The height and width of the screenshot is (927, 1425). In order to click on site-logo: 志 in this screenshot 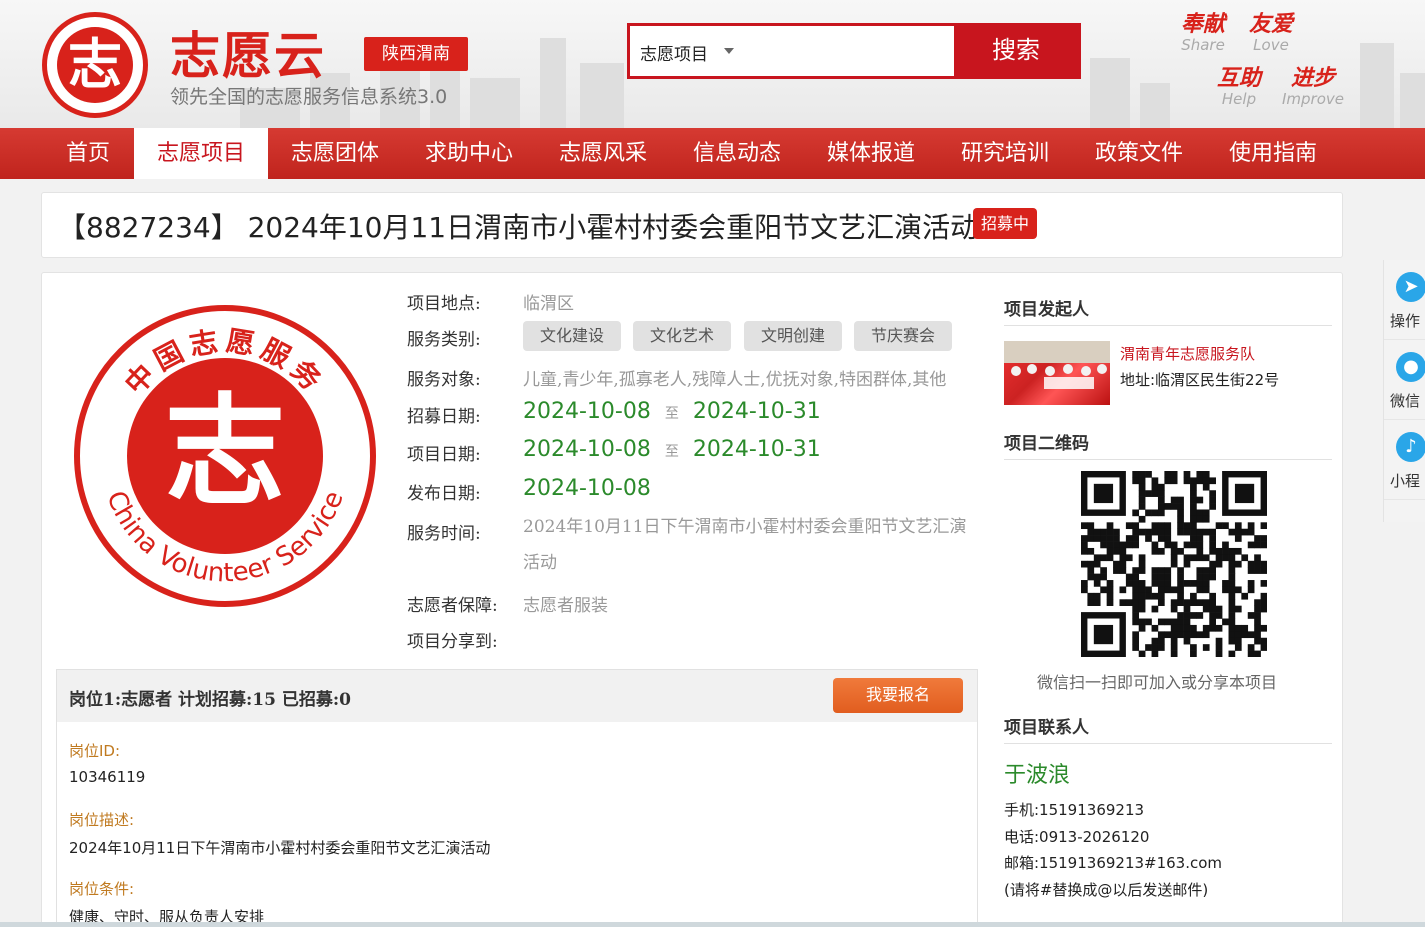, I will do `click(95, 65)`.